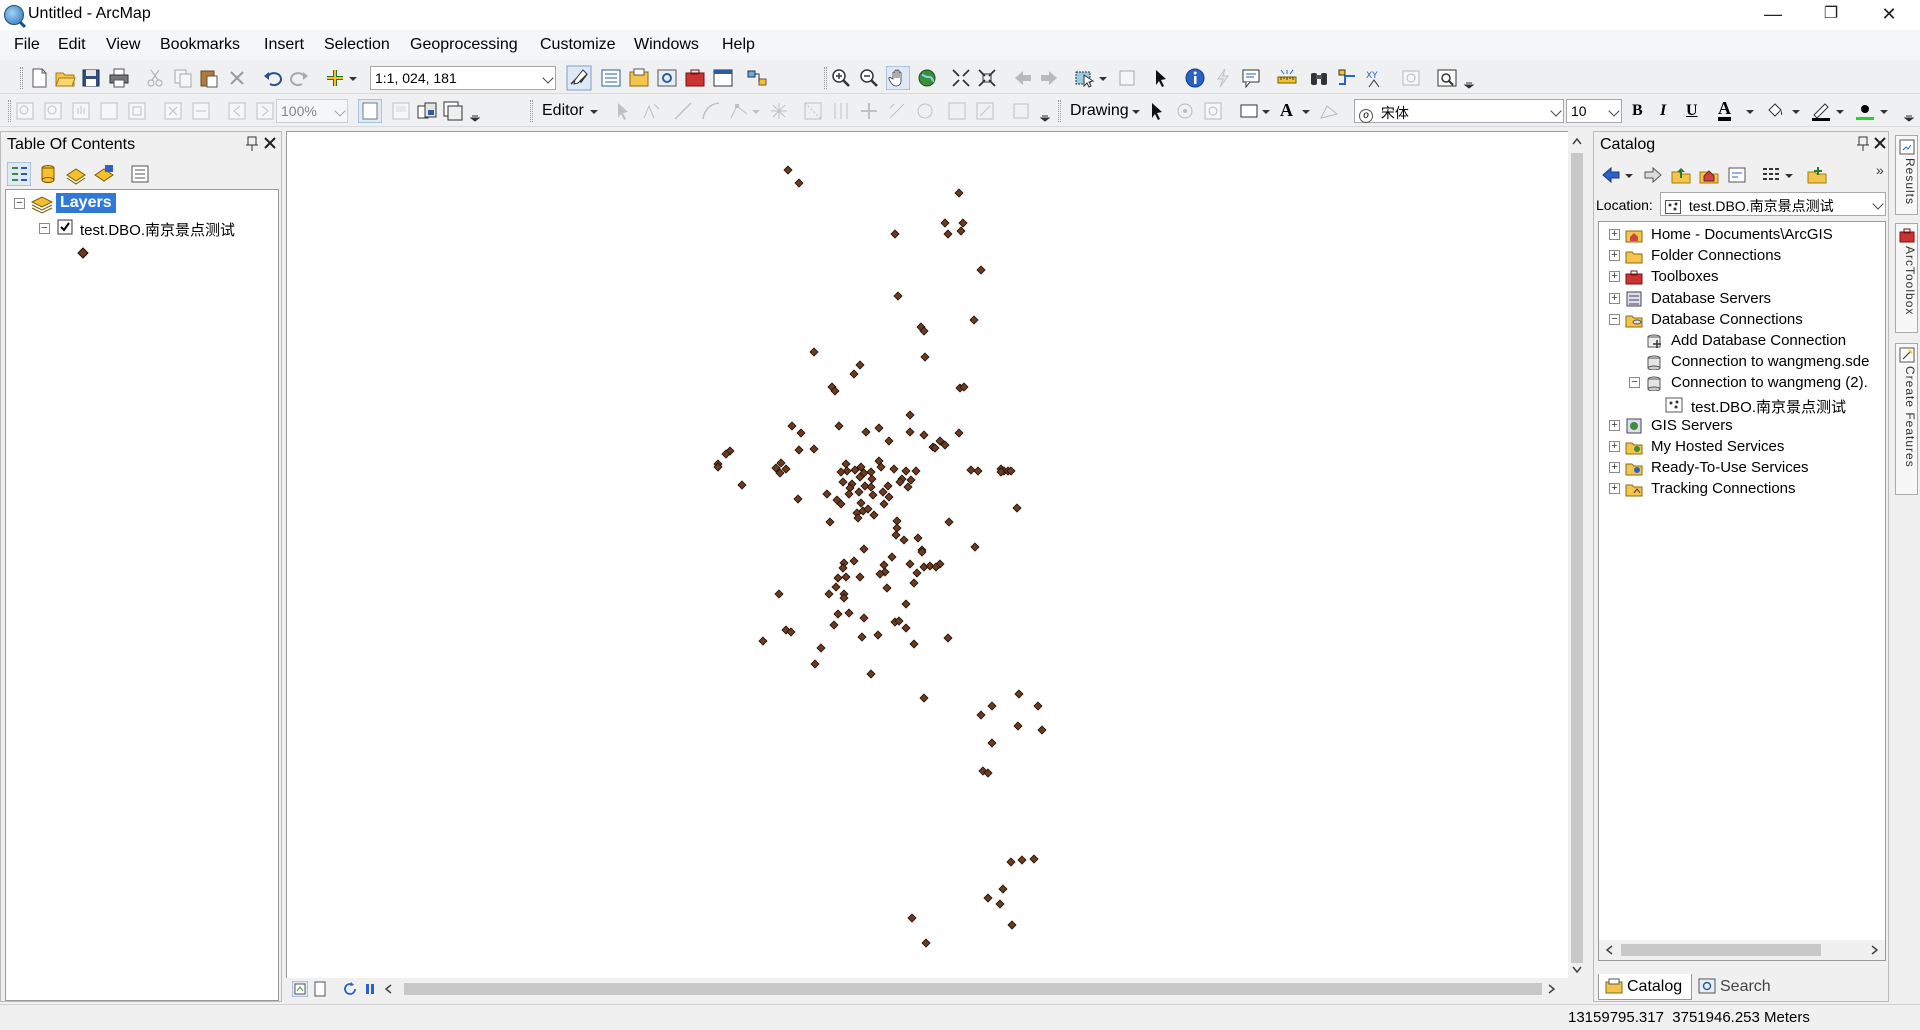 The image size is (1920, 1030). What do you see at coordinates (1185, 111) in the screenshot?
I see `rotate-element-icon` at bounding box center [1185, 111].